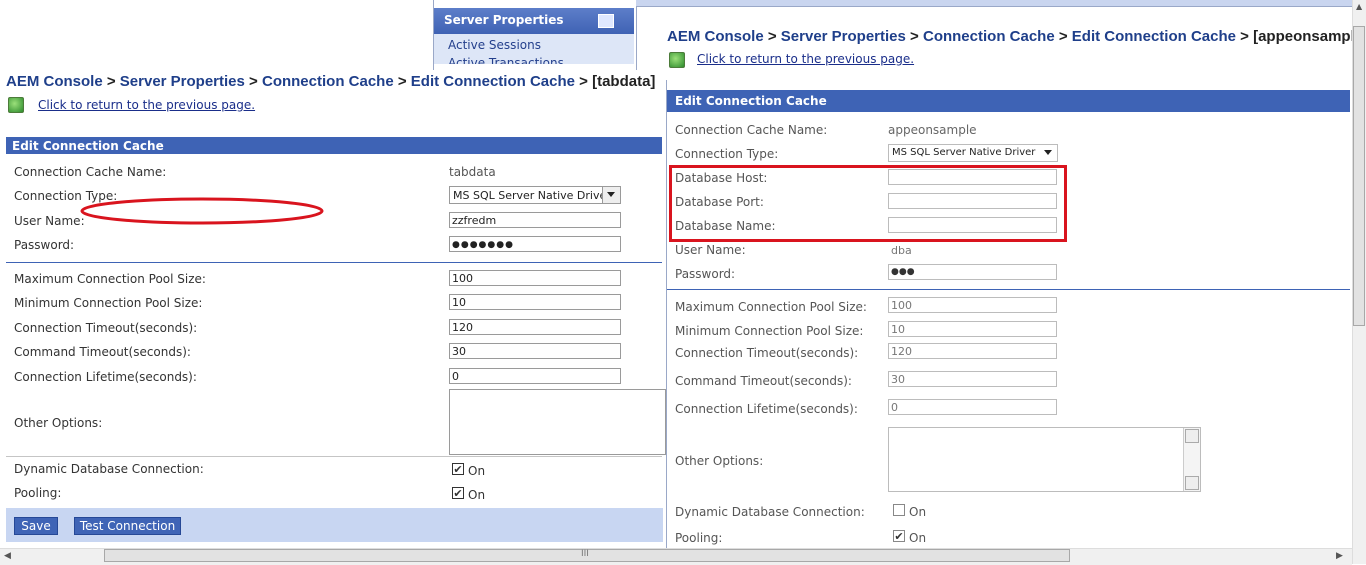 The height and width of the screenshot is (565, 1366). What do you see at coordinates (666, 315) in the screenshot?
I see `panel-divider` at bounding box center [666, 315].